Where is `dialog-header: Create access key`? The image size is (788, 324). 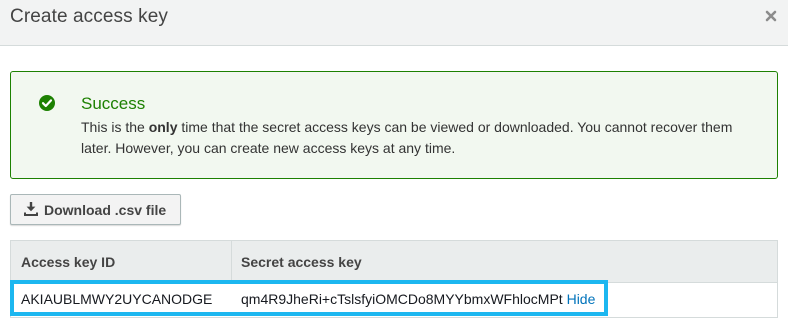 dialog-header: Create access key is located at coordinates (394, 23).